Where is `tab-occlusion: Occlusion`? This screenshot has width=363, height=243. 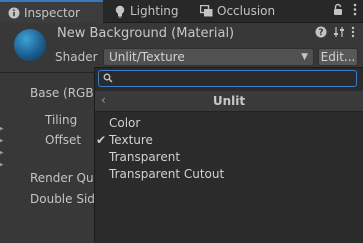
tab-occlusion: Occlusion is located at coordinates (237, 11).